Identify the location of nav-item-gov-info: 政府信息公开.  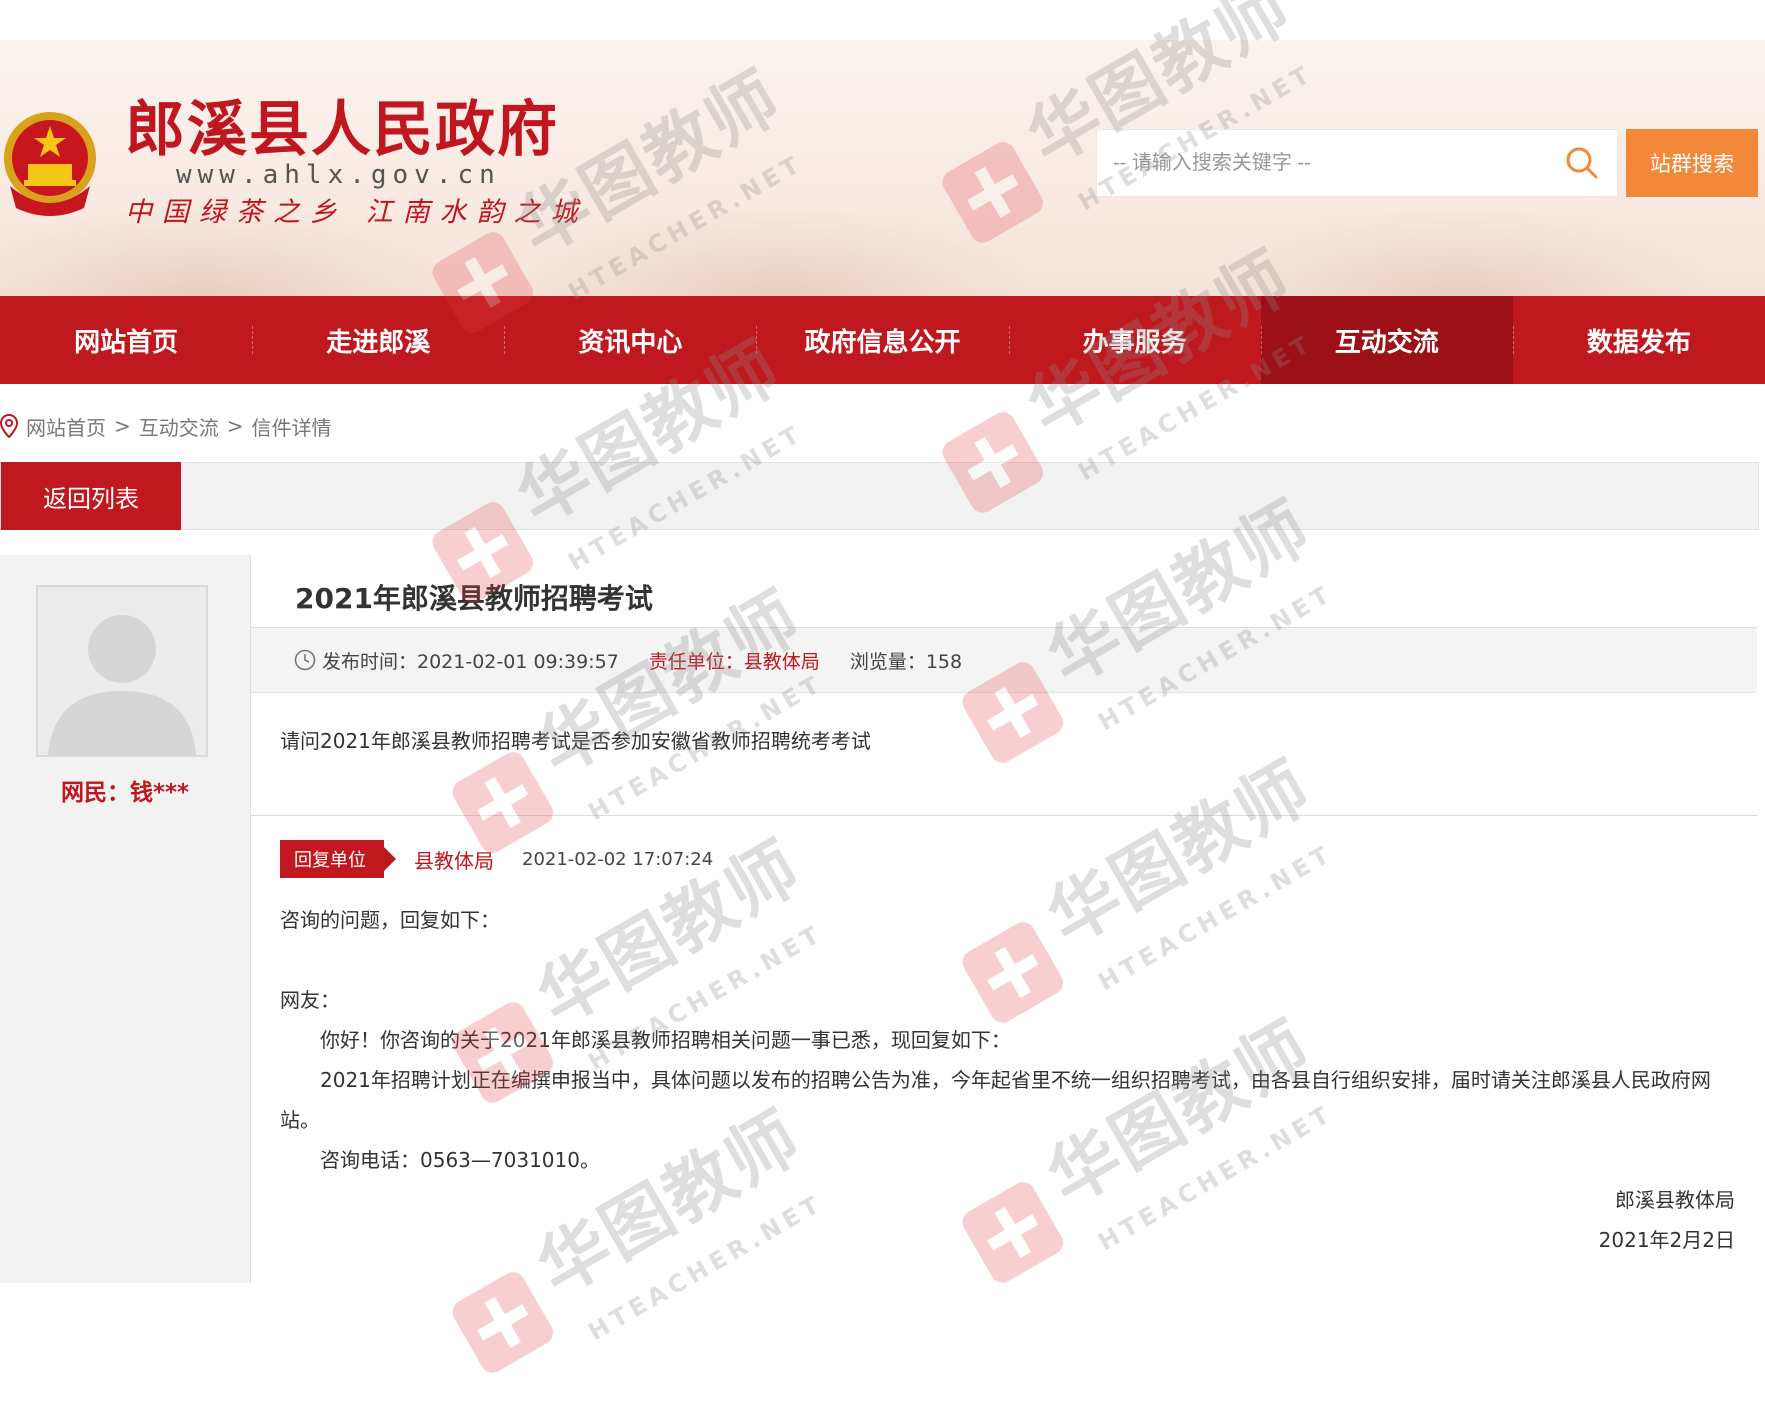
(882, 340).